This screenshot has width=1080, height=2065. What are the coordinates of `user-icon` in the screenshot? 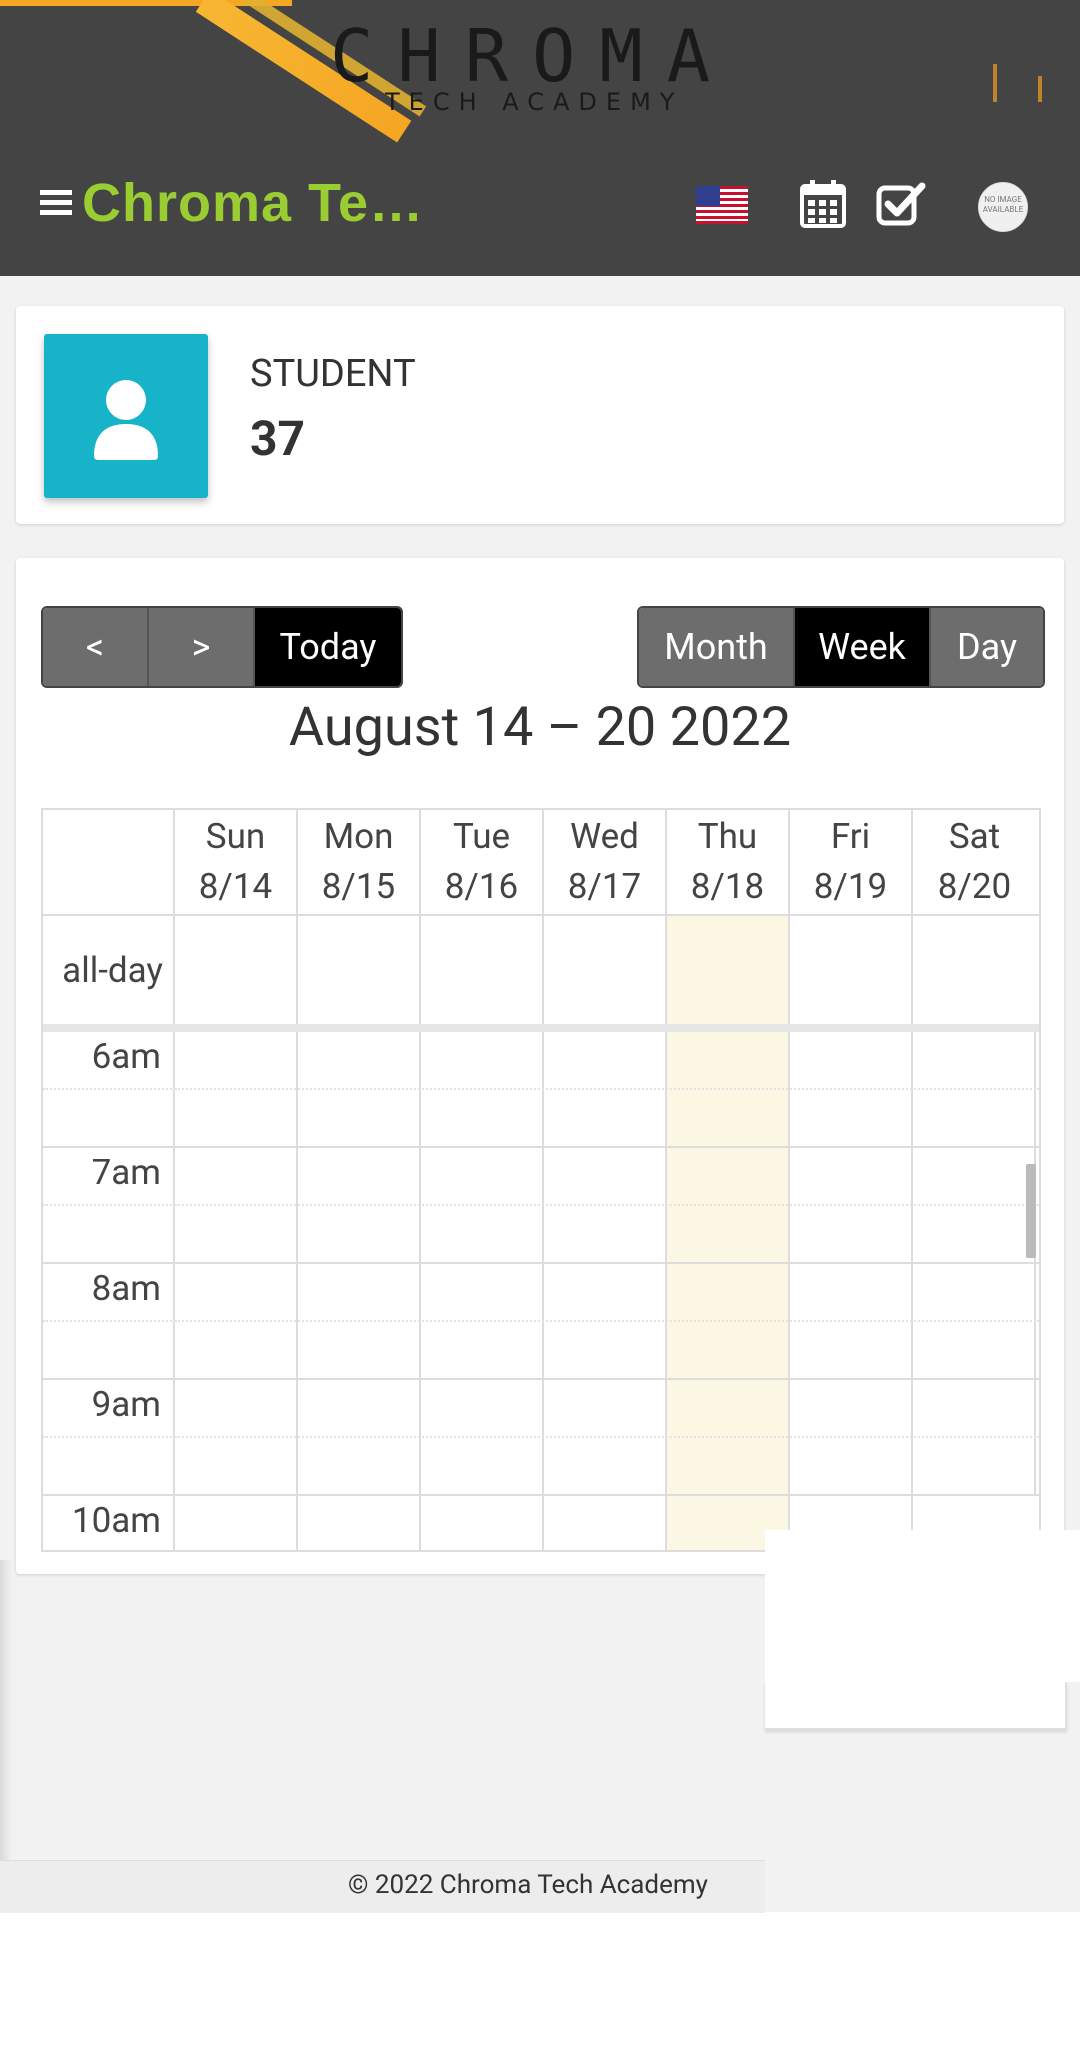 It's located at (126, 420).